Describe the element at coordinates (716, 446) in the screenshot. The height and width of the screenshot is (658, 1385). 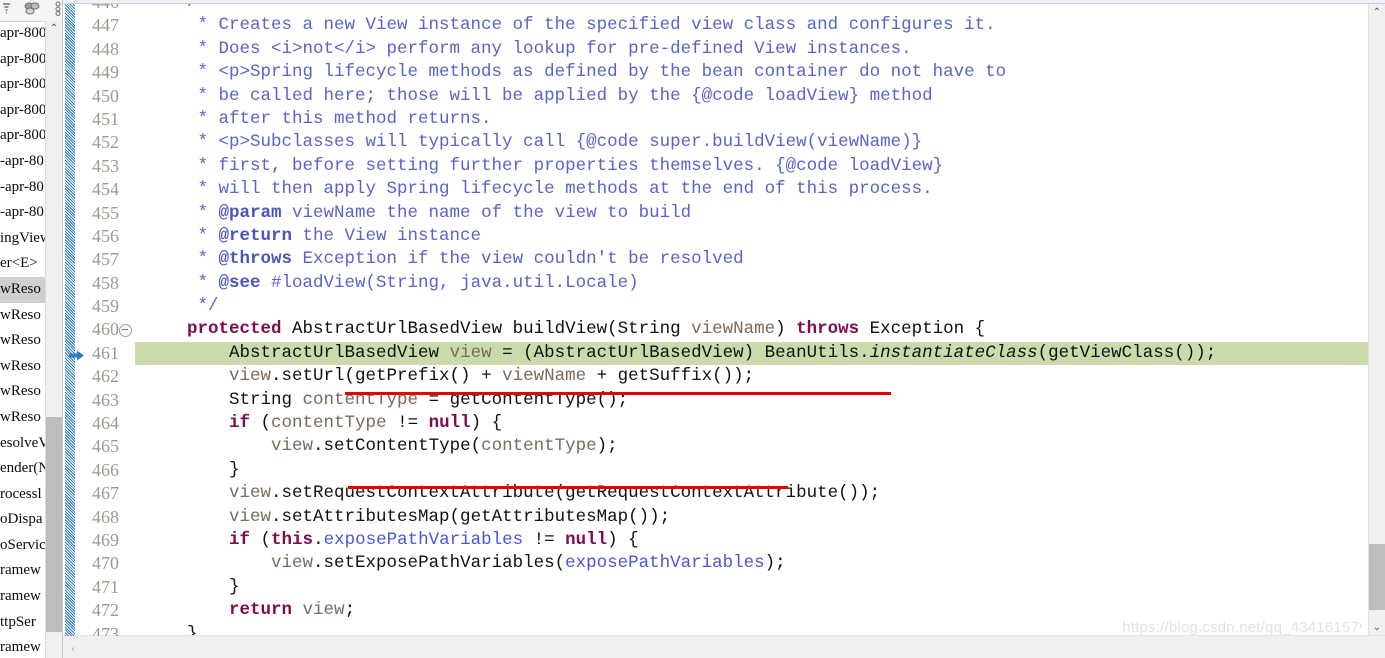
I see `code-line: 465 view.setContentType(contentType);` at that location.